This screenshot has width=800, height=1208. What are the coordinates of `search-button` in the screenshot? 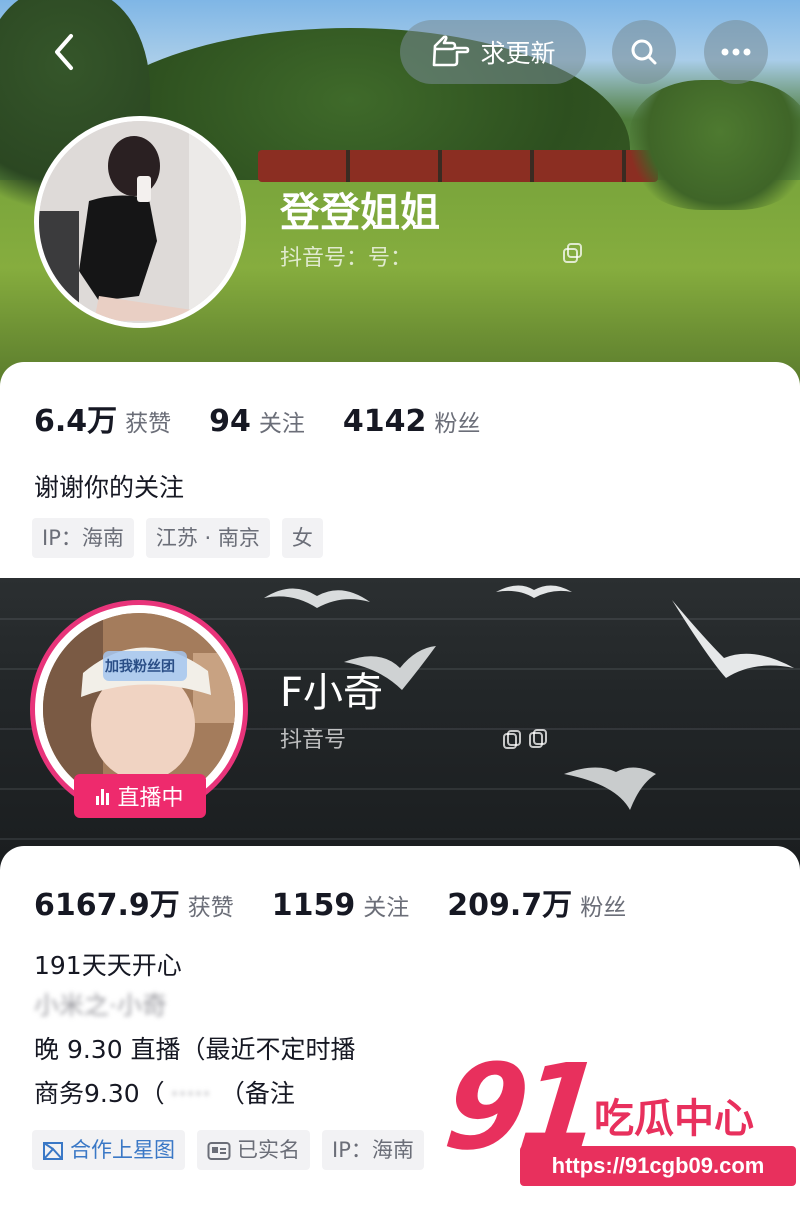 It's located at (644, 52).